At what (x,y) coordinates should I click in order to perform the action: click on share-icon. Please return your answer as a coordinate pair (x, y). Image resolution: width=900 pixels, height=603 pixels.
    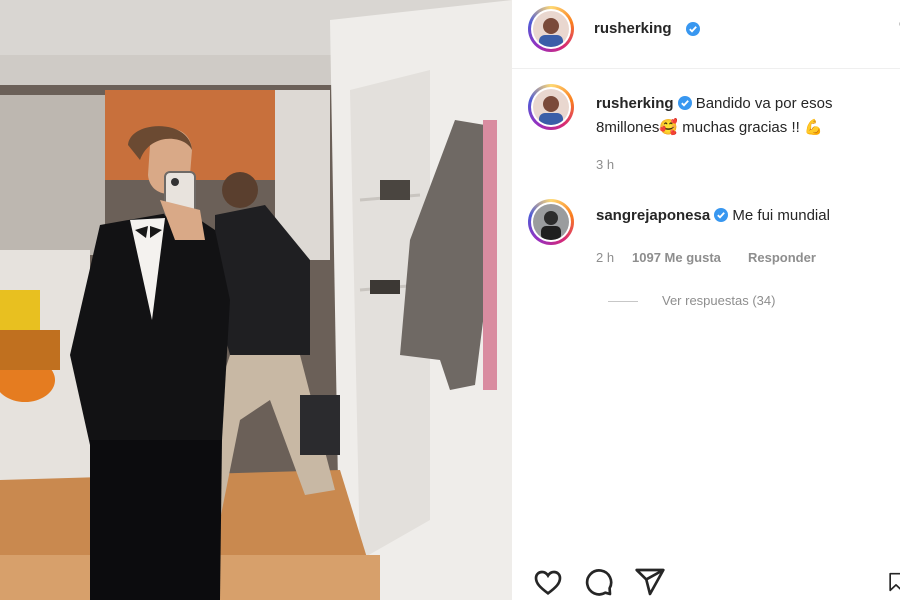
    Looking at the image, I should click on (650, 582).